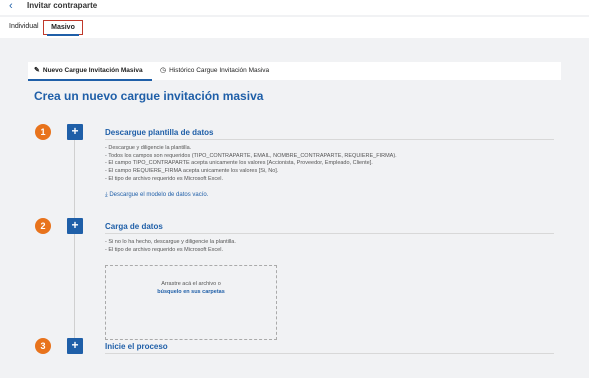  I want to click on download-template-link: ⤓ Descargue el modelo de datos vacío., so click(156, 195).